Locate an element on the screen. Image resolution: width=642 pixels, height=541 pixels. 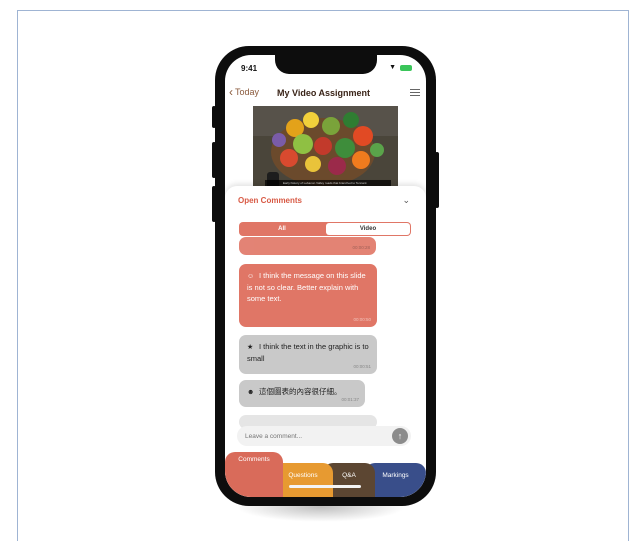
panel-title: Open Comments is located at coordinates (270, 200).